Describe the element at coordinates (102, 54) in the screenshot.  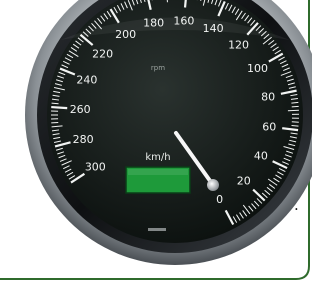
I see `scale-label: 220` at that location.